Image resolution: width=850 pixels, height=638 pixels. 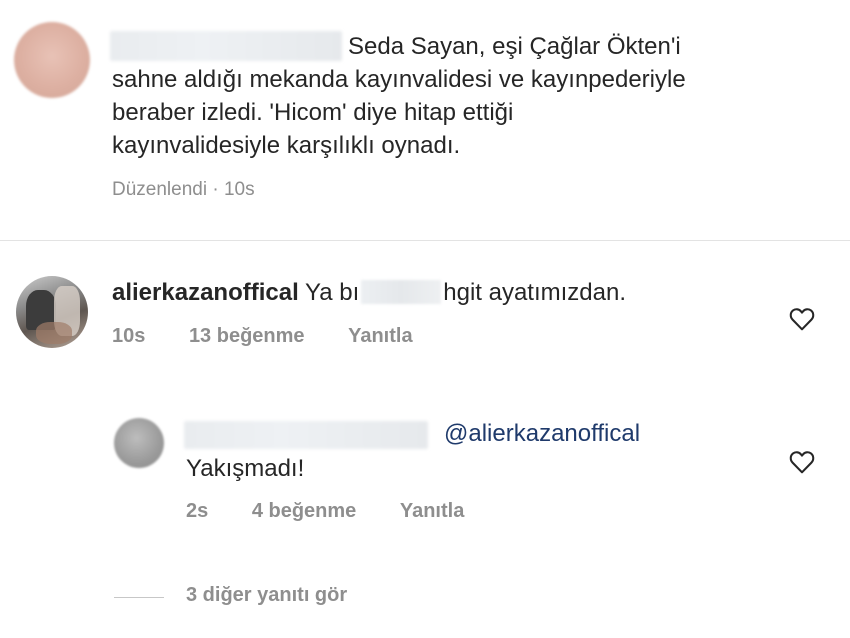 What do you see at coordinates (535, 292) in the screenshot?
I see `comment-text-end: hgit ayatımızdan.` at bounding box center [535, 292].